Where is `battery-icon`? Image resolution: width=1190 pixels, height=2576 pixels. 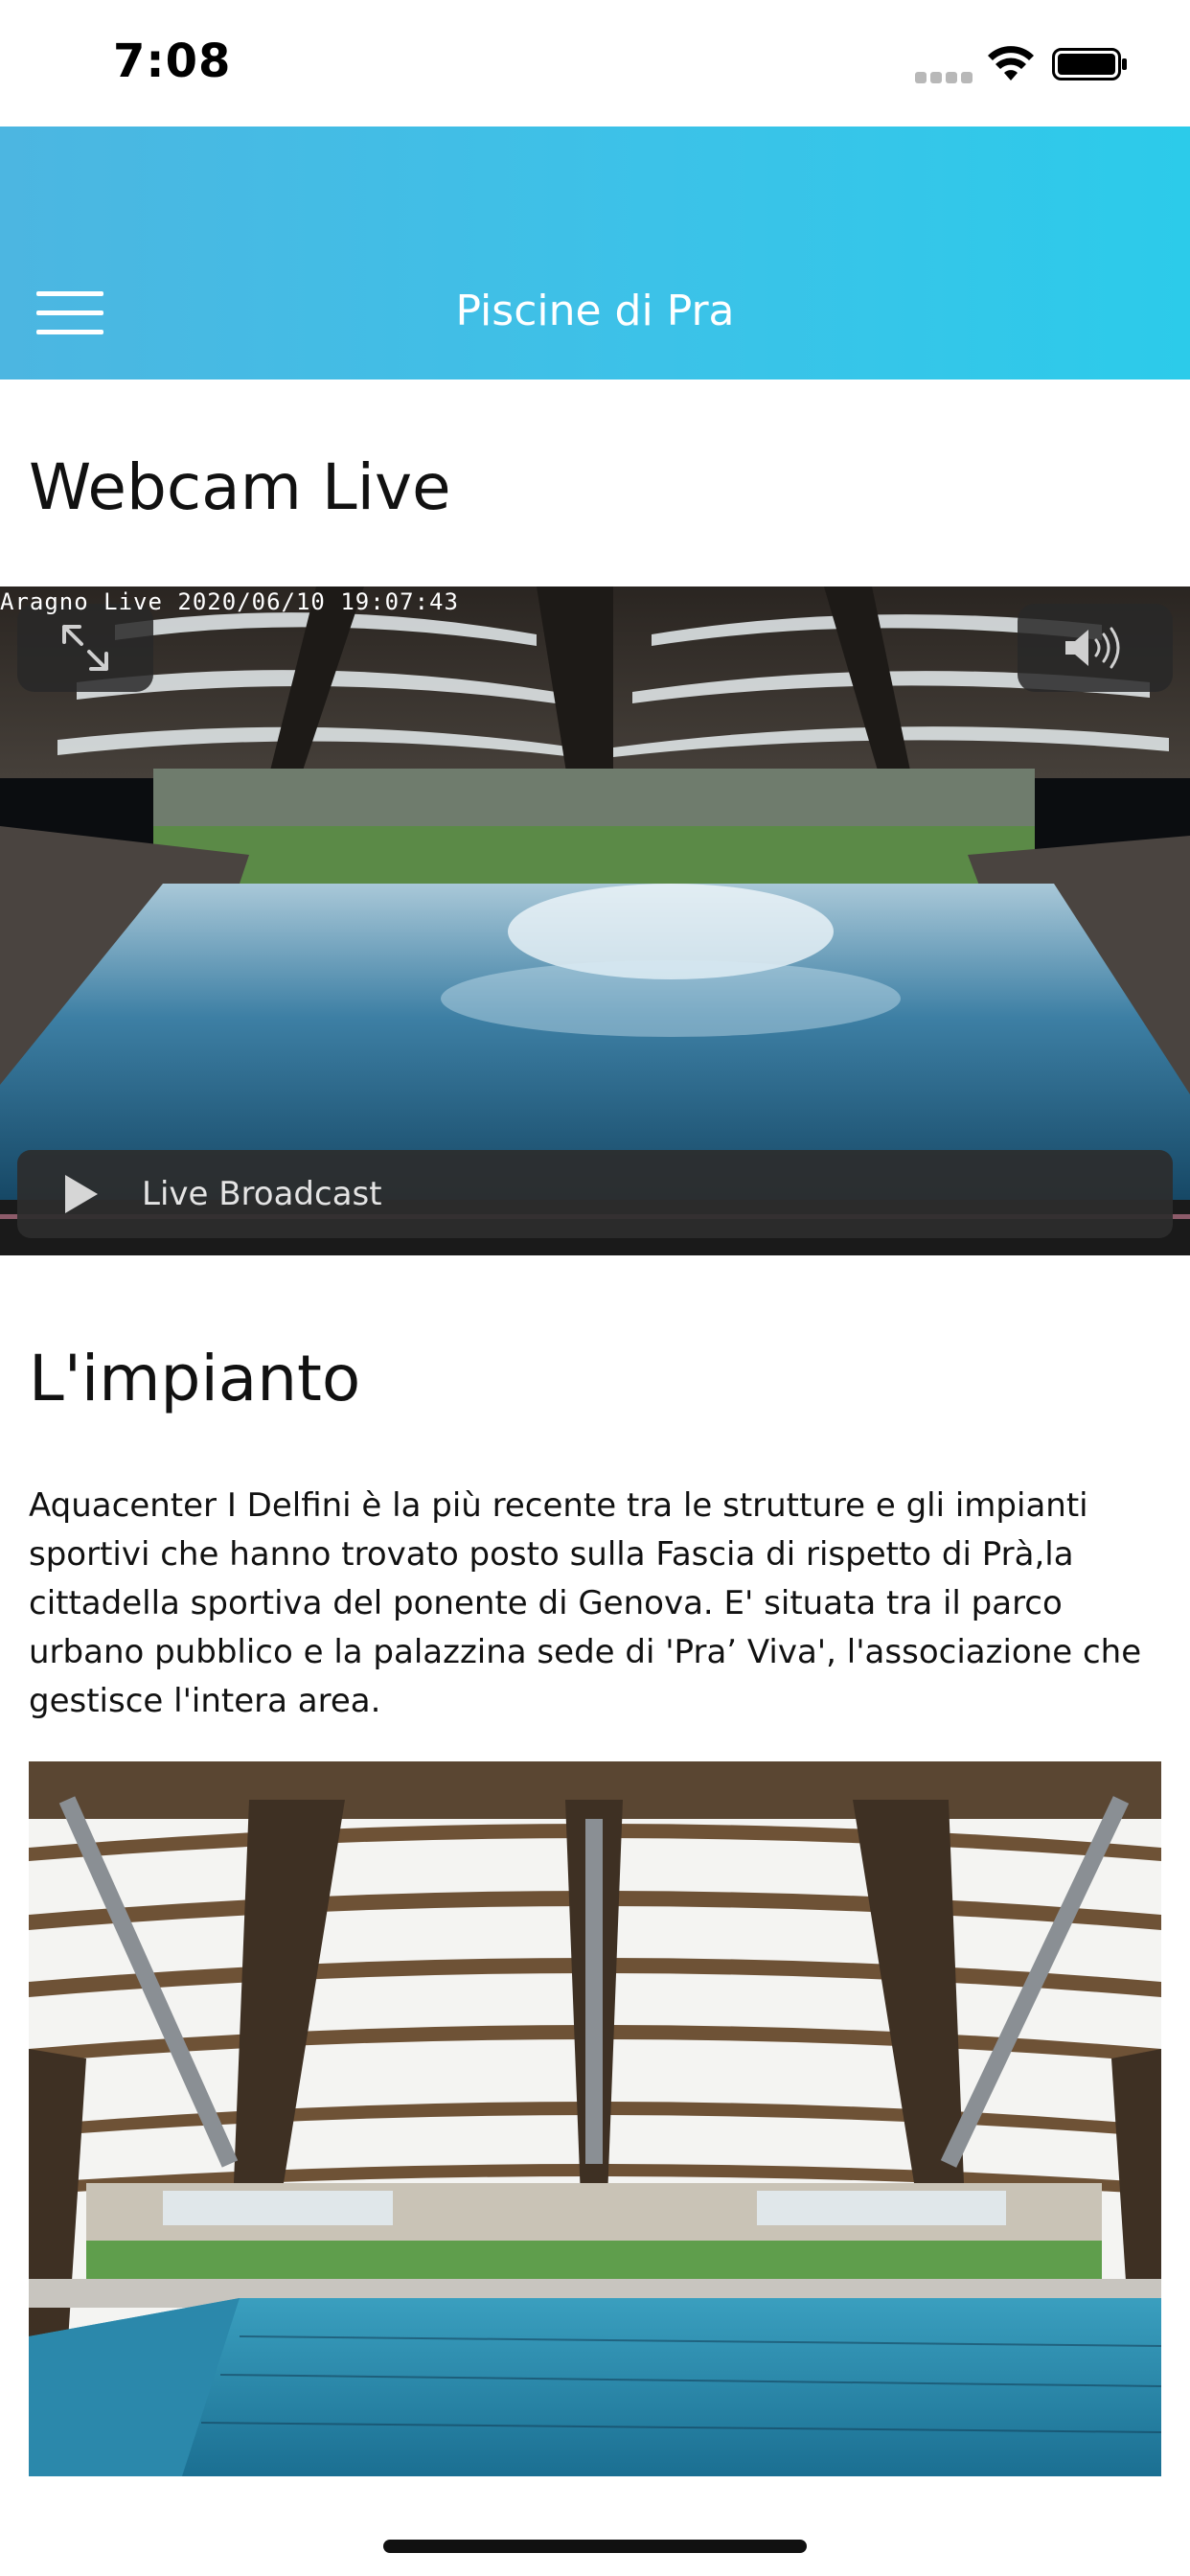 battery-icon is located at coordinates (1090, 64).